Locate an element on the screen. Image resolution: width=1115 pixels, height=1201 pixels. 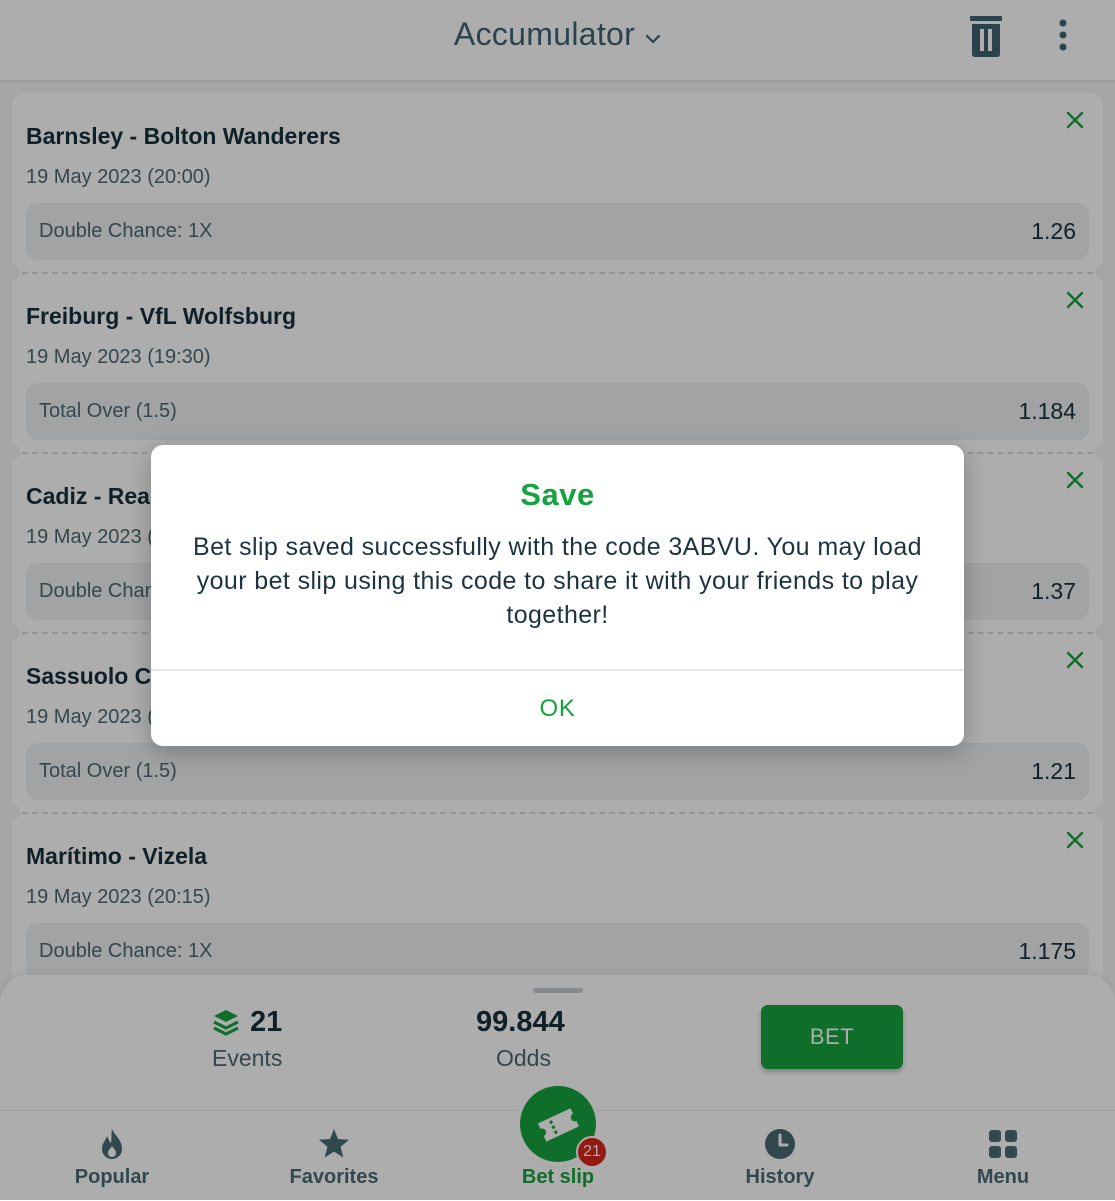
dialog-title: Save is located at coordinates (557, 494).